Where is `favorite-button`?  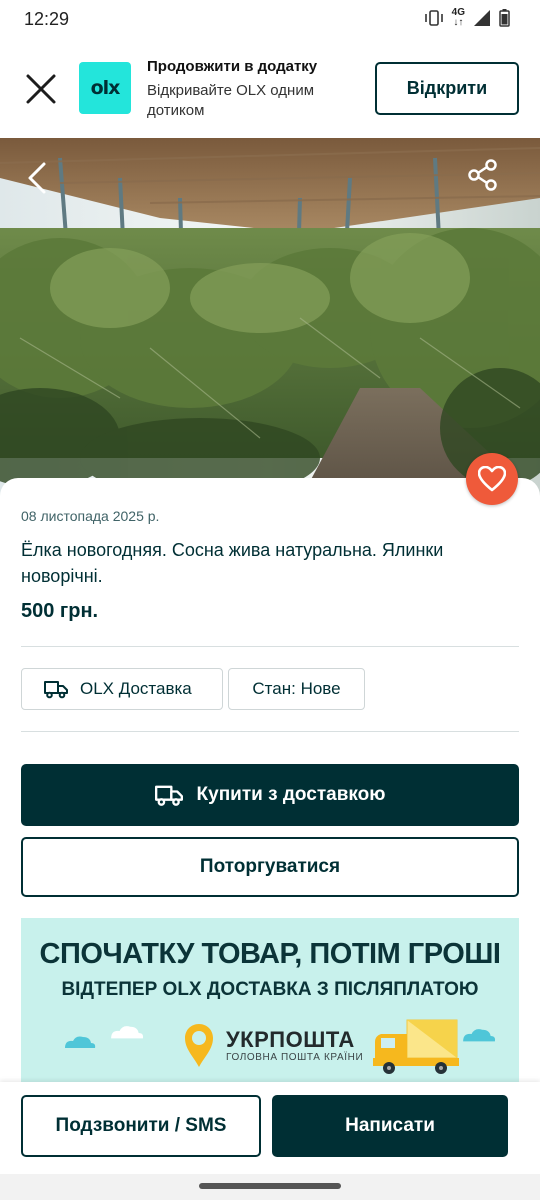
favorite-button is located at coordinates (492, 479).